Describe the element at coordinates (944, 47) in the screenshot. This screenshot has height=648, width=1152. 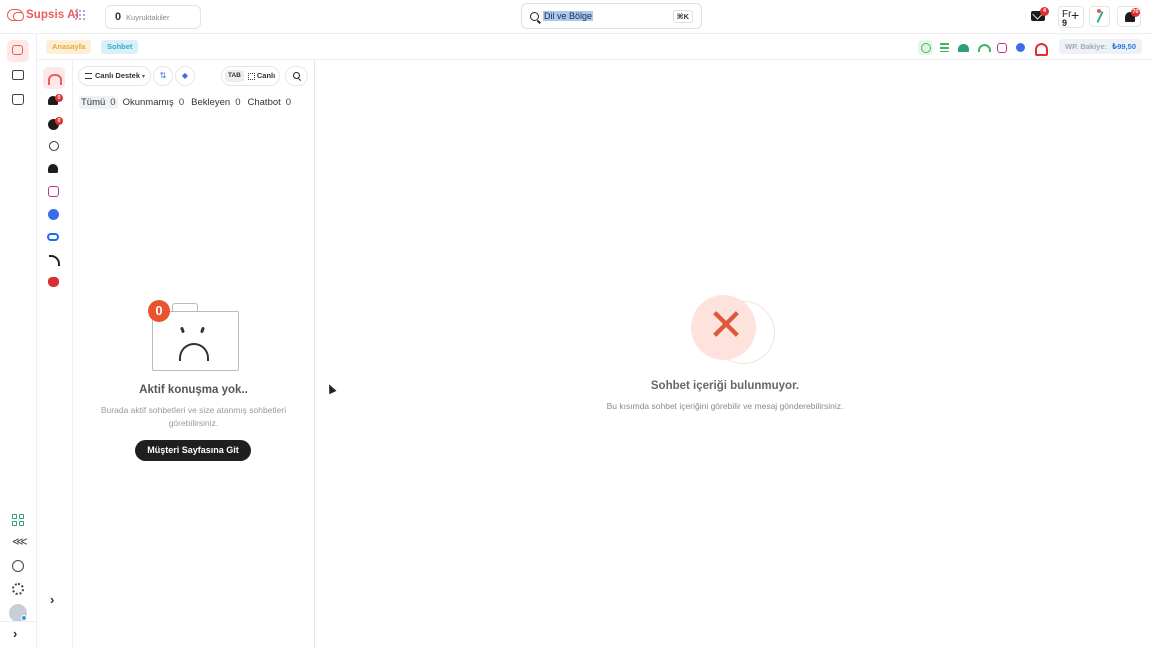
I see `queue-channel-icon` at that location.